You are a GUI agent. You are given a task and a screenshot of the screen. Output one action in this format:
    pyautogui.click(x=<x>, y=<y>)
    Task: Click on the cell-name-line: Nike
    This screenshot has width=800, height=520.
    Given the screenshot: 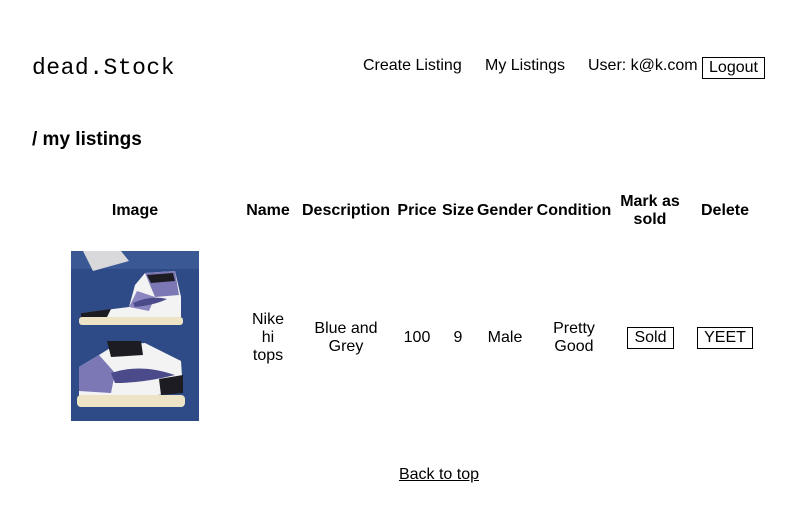 What is the action you would take?
    pyautogui.click(x=267, y=319)
    